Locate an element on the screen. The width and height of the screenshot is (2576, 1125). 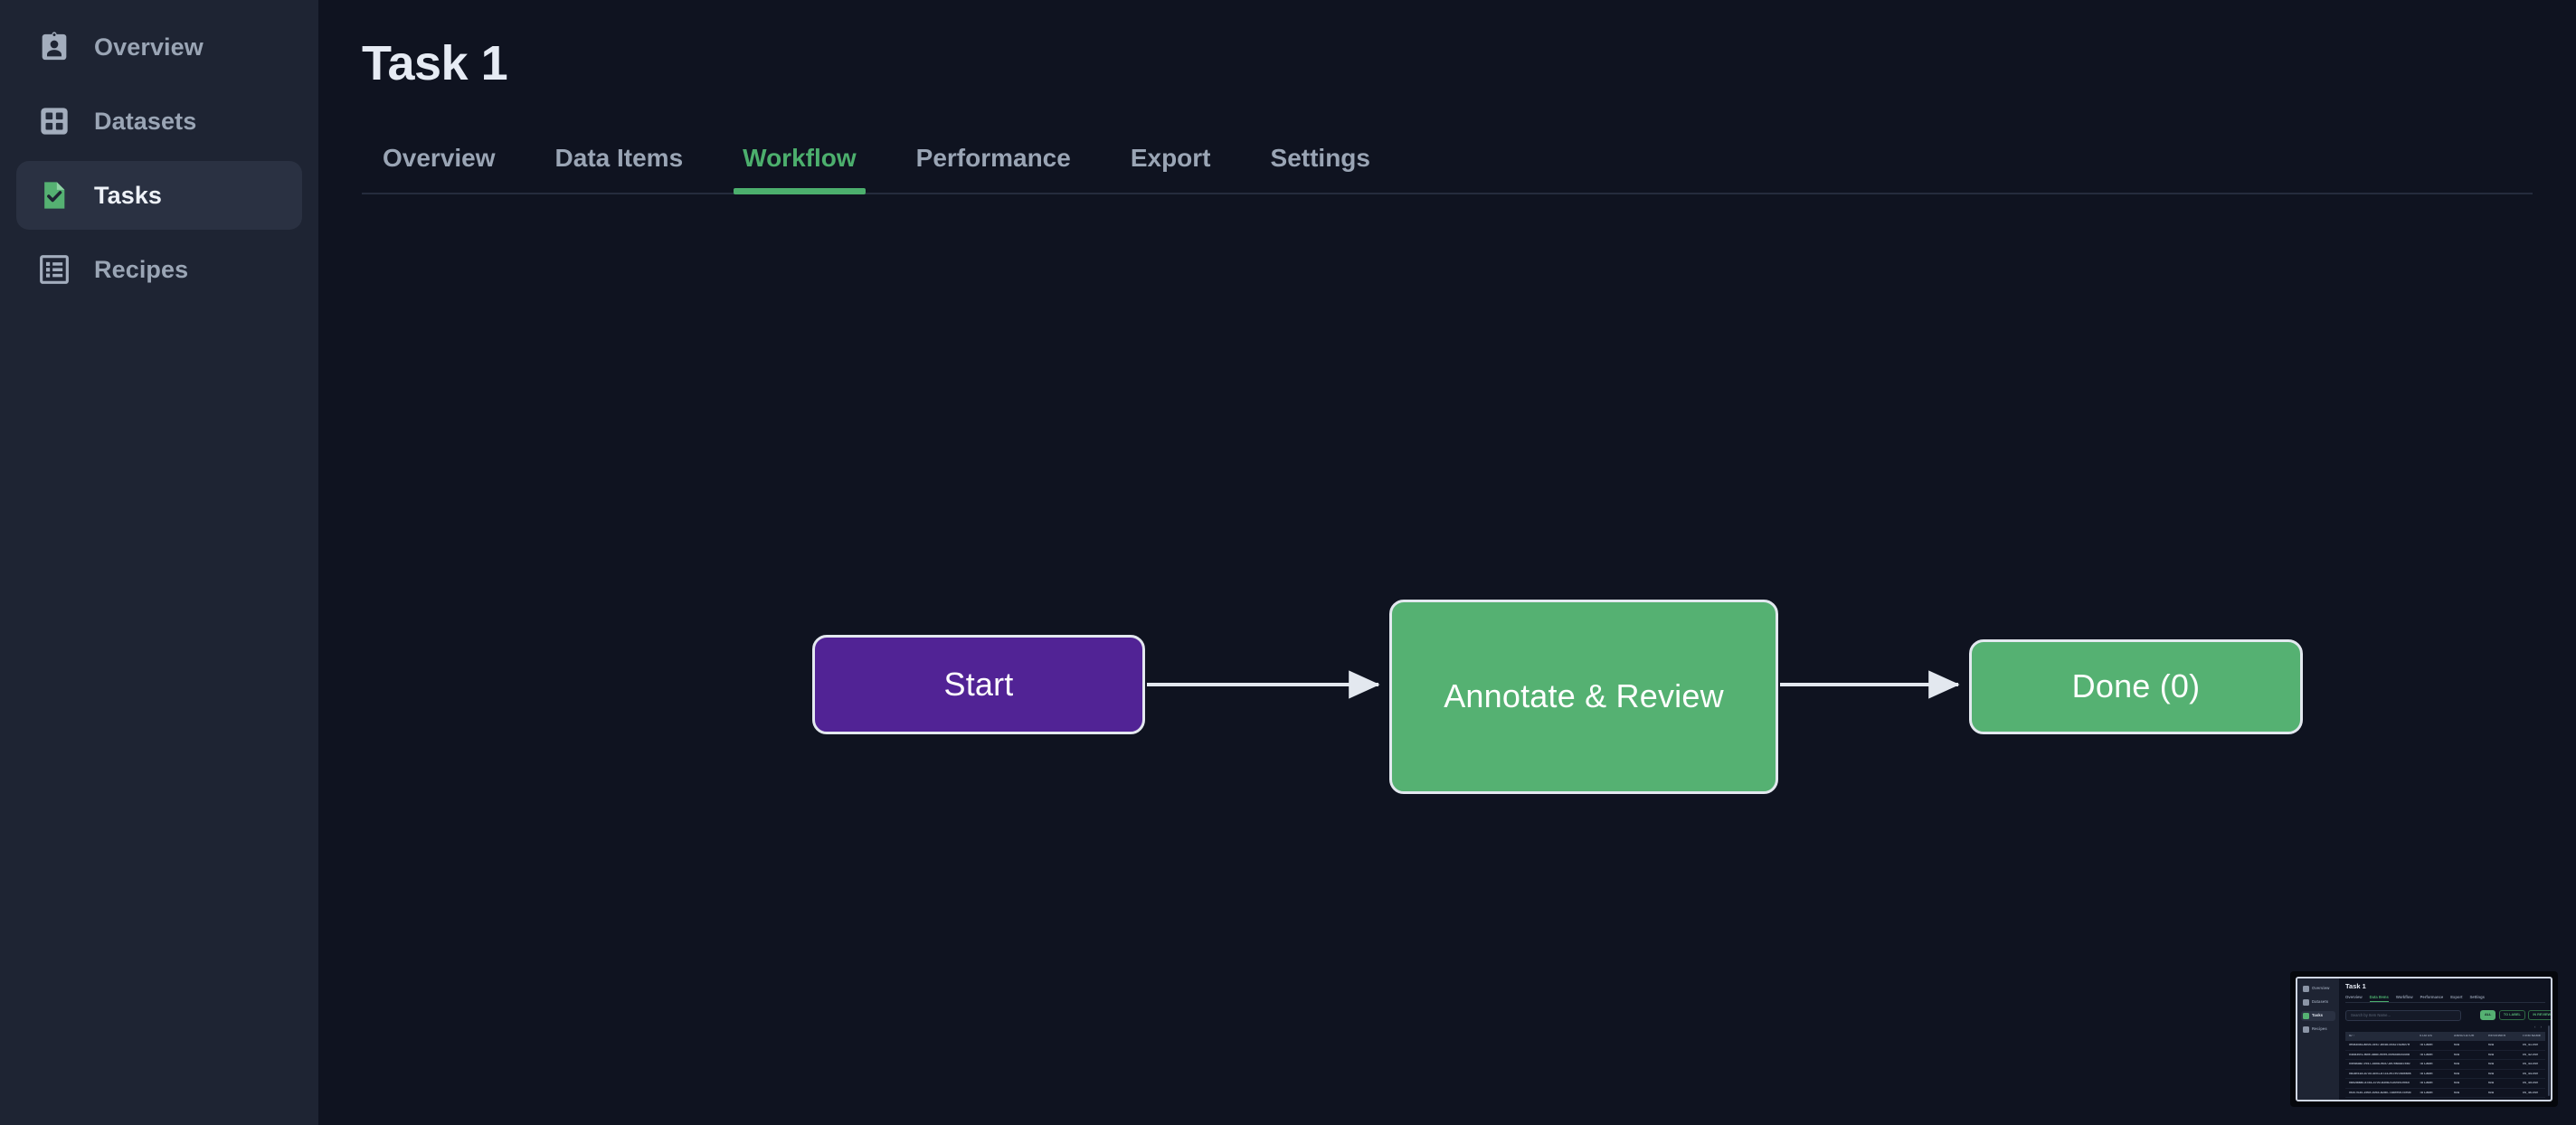
workflow-node-done: Done (0) is located at coordinates (2136, 686).